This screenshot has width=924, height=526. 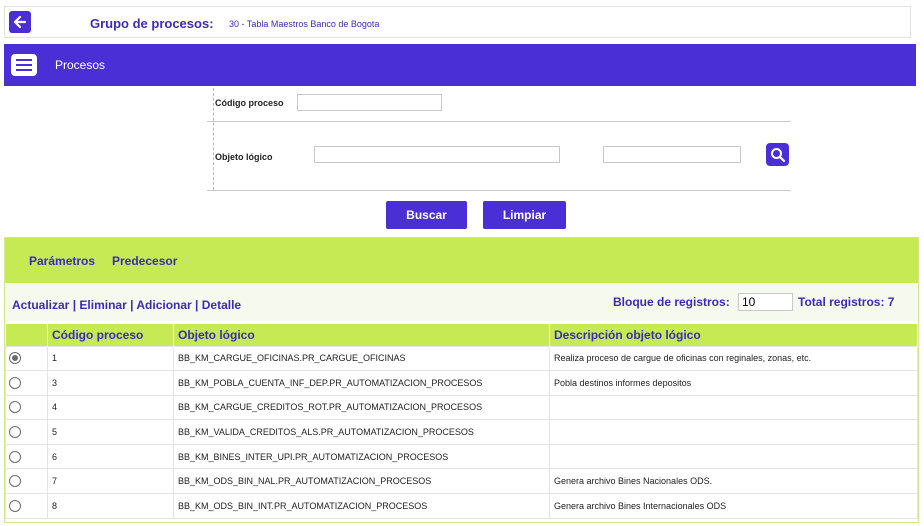 I want to click on tab-bar: Parámetros Predecesor, so click(x=461, y=260).